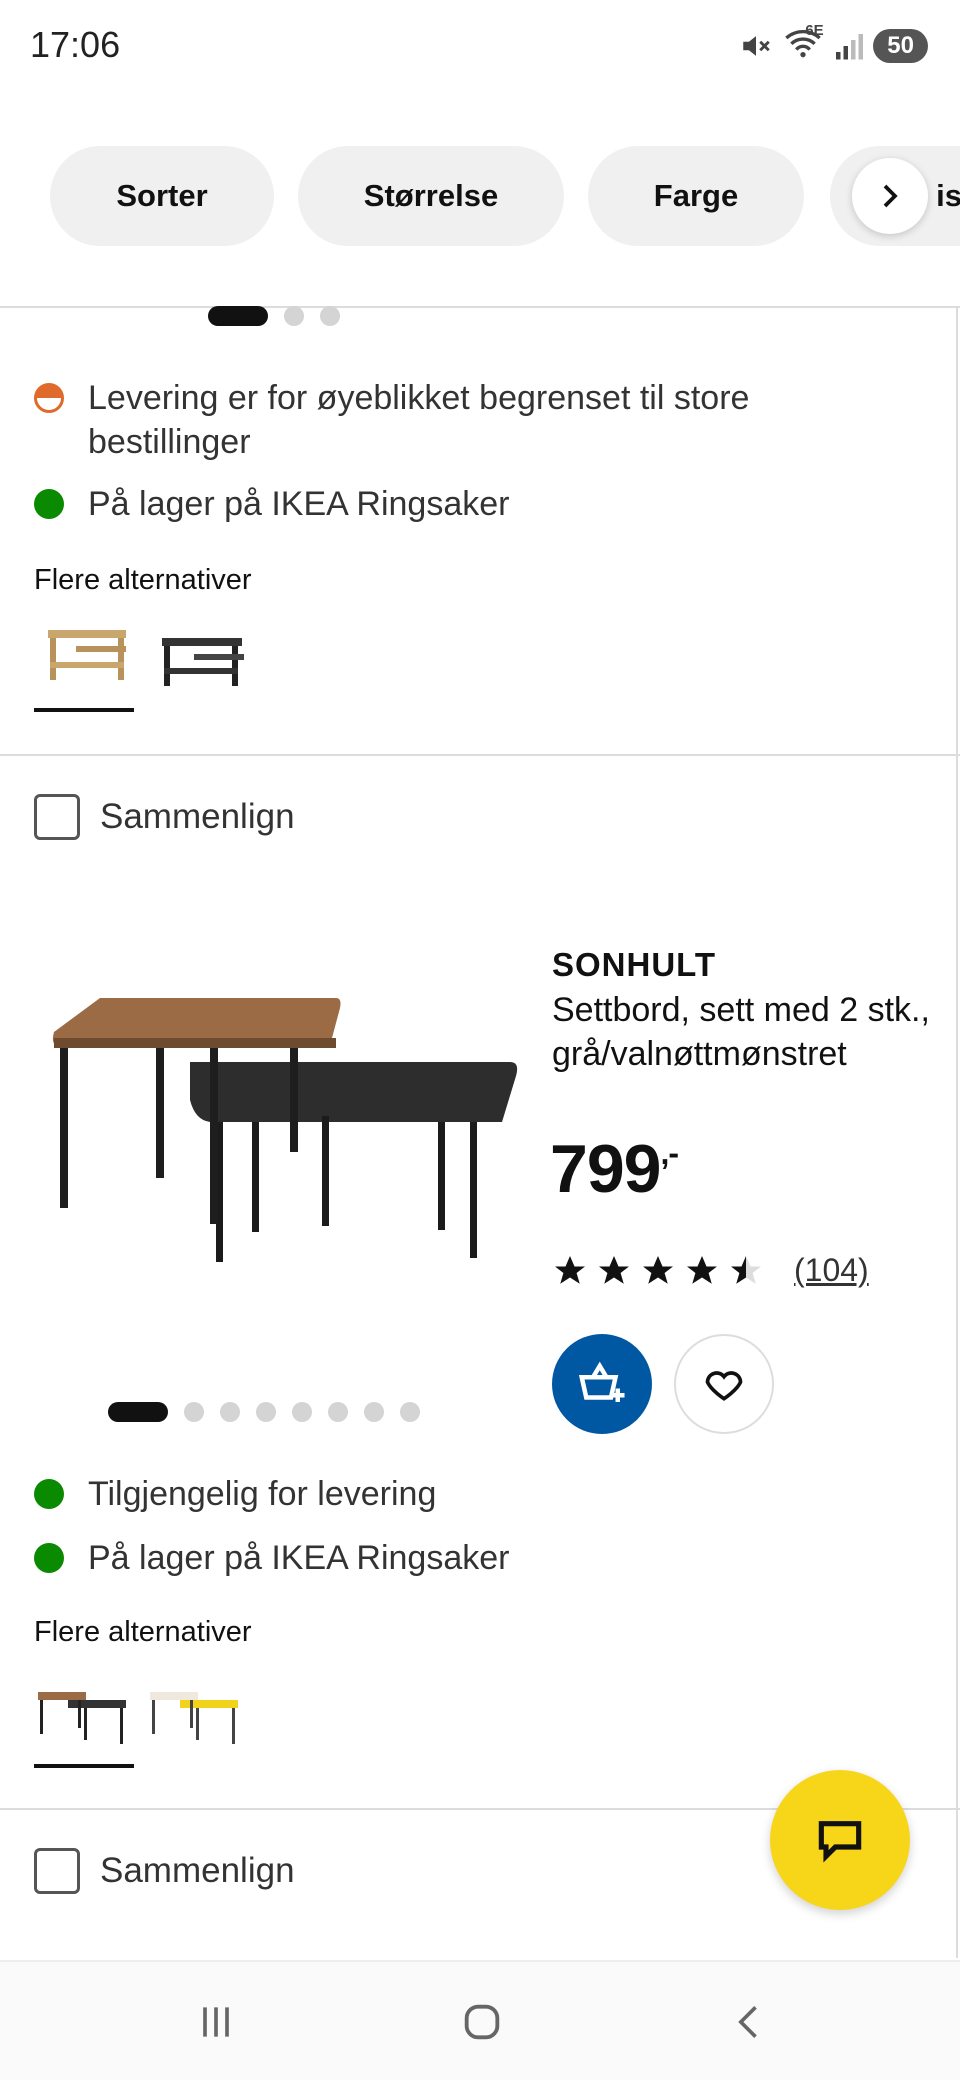 The image size is (960, 2080). I want to click on shopping-bag-plus-icon, so click(601, 1381).